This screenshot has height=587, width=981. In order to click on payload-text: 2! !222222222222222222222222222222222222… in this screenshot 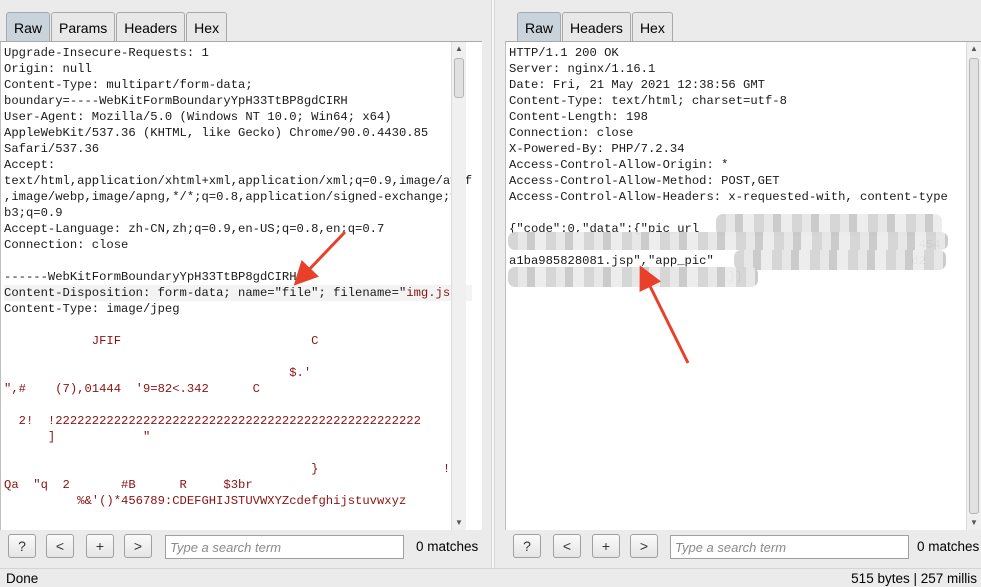, I will do `click(212, 421)`.